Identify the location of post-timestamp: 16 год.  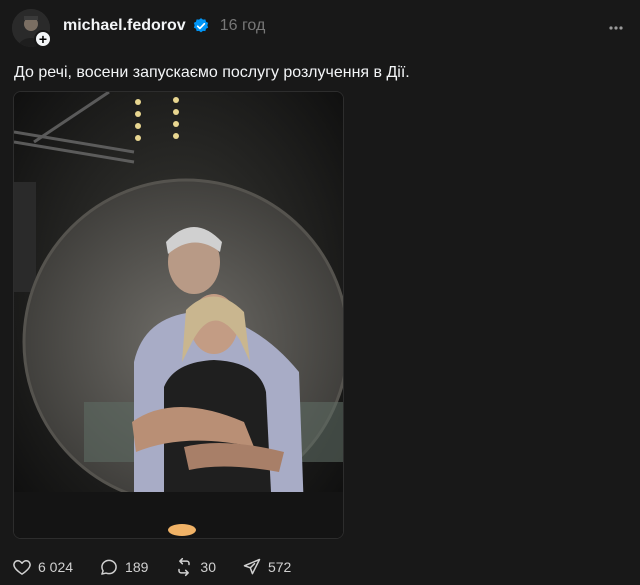
(242, 25).